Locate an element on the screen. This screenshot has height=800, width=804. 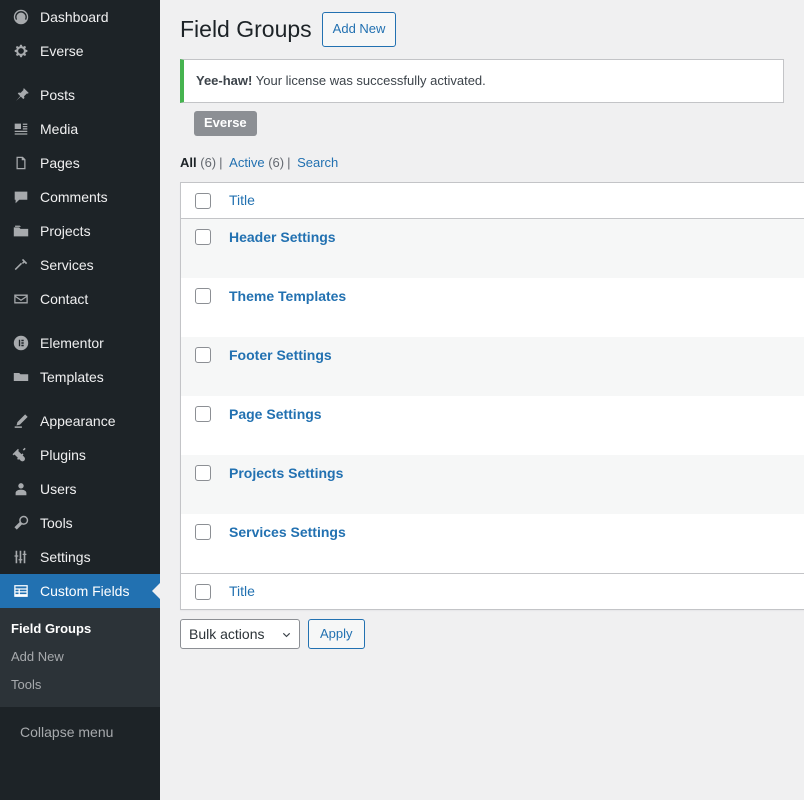
table-footer-row: Title is located at coordinates (492, 590).